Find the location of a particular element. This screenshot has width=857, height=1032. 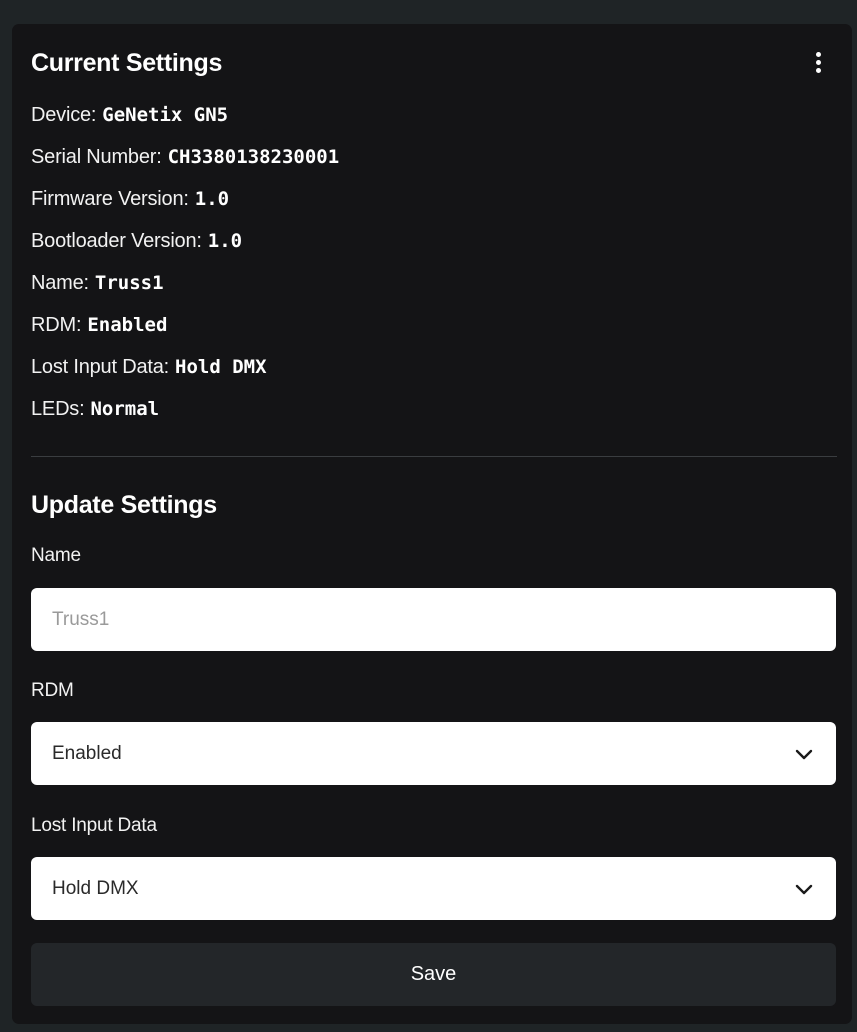

info-row-firmware-version: Firmware Version: 1.0 is located at coordinates (185, 199).